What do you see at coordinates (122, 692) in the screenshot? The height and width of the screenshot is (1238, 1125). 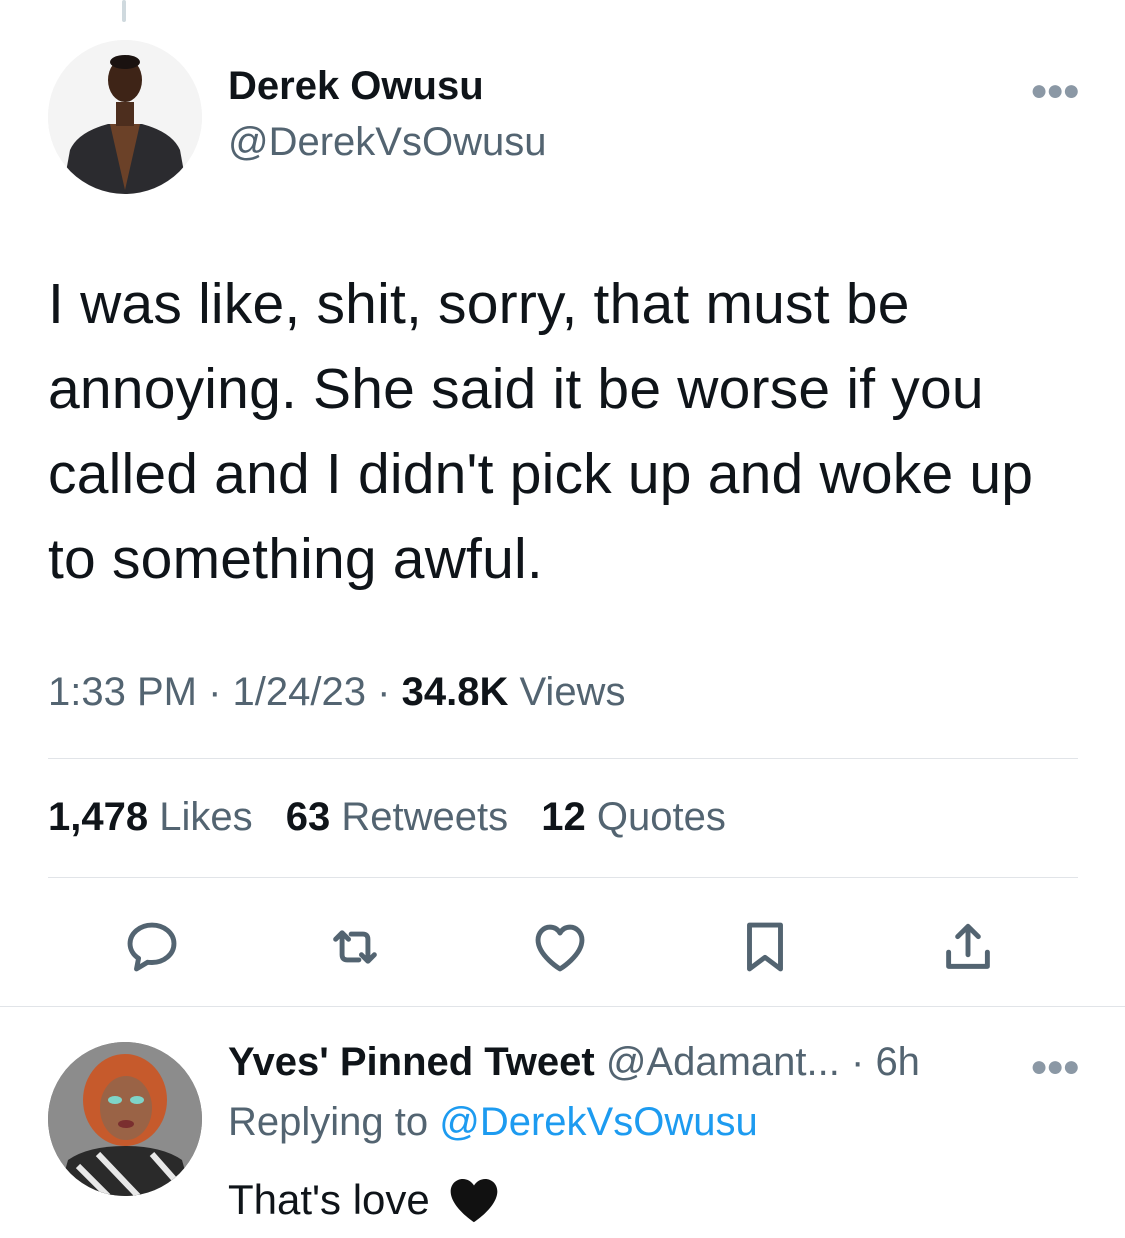 I see `tweet-time: 1:33 PM` at bounding box center [122, 692].